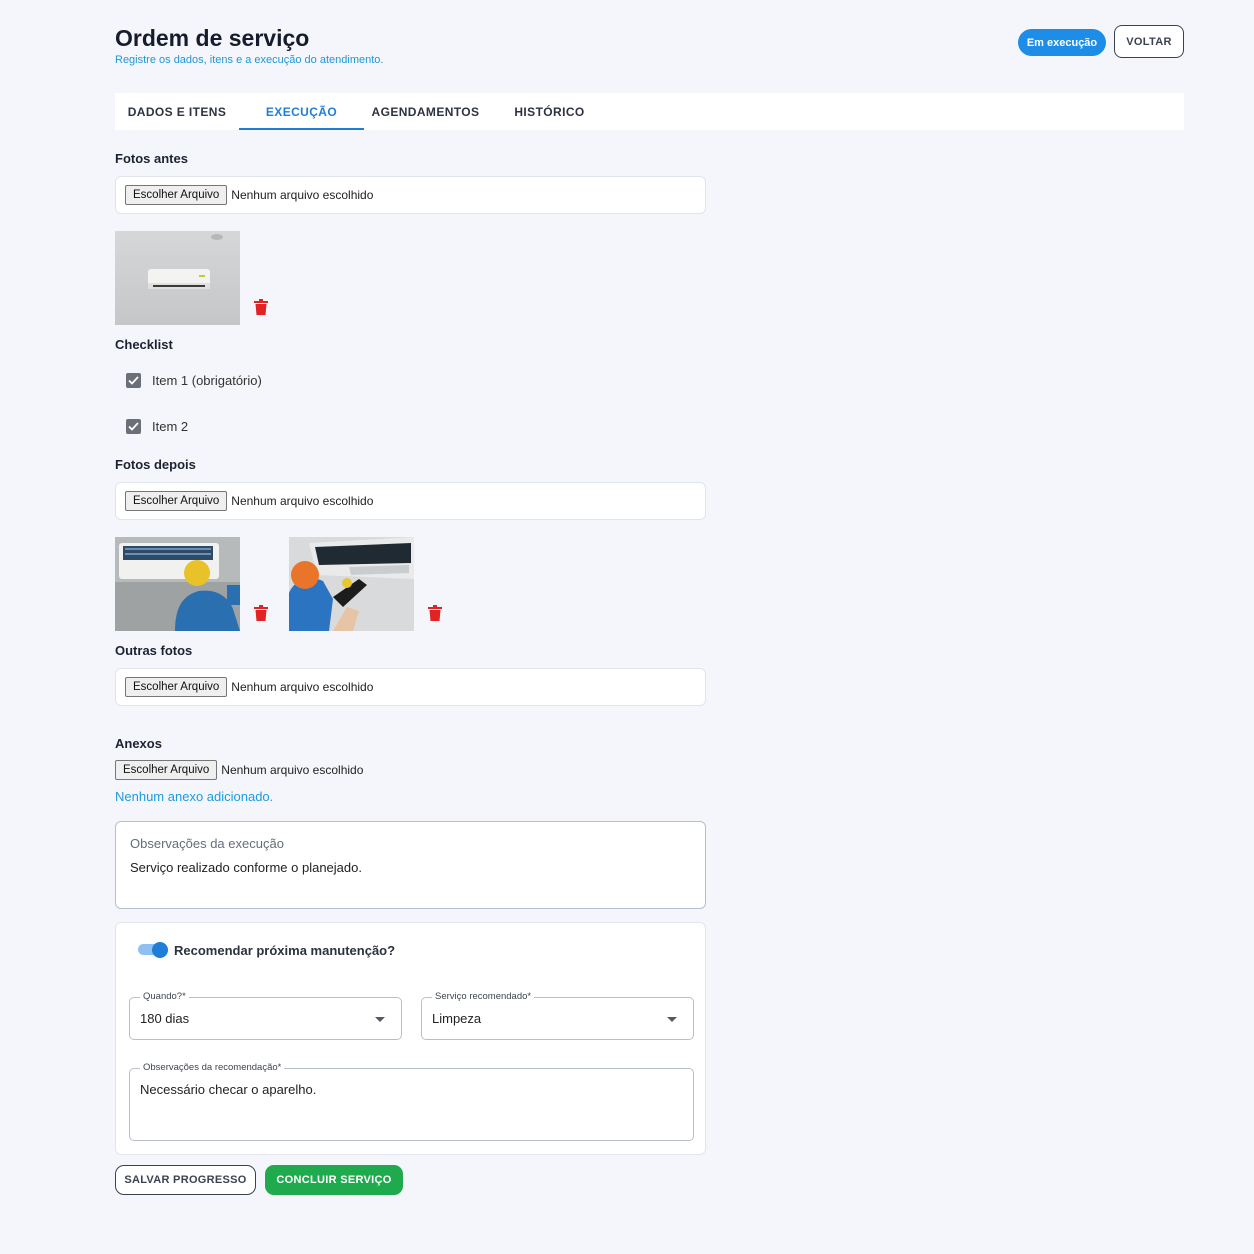 Image resolution: width=1254 pixels, height=1254 pixels. What do you see at coordinates (177, 111) in the screenshot?
I see `tab-dados-e-itens: DADOS E ITENS` at bounding box center [177, 111].